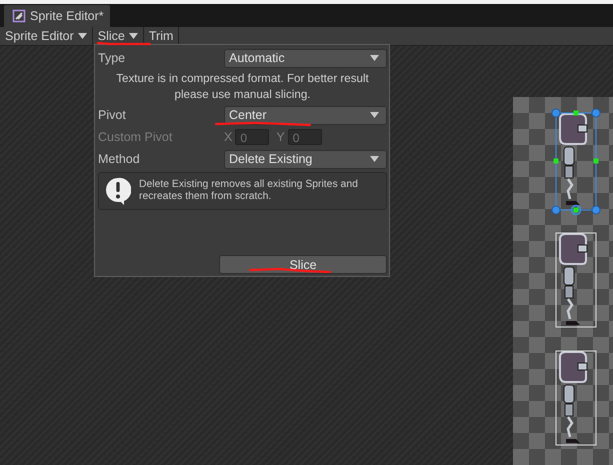 This screenshot has height=465, width=613. What do you see at coordinates (242, 87) in the screenshot?
I see `warning-message: Texture is in compressed format. For better result please use manual slicing.` at bounding box center [242, 87].